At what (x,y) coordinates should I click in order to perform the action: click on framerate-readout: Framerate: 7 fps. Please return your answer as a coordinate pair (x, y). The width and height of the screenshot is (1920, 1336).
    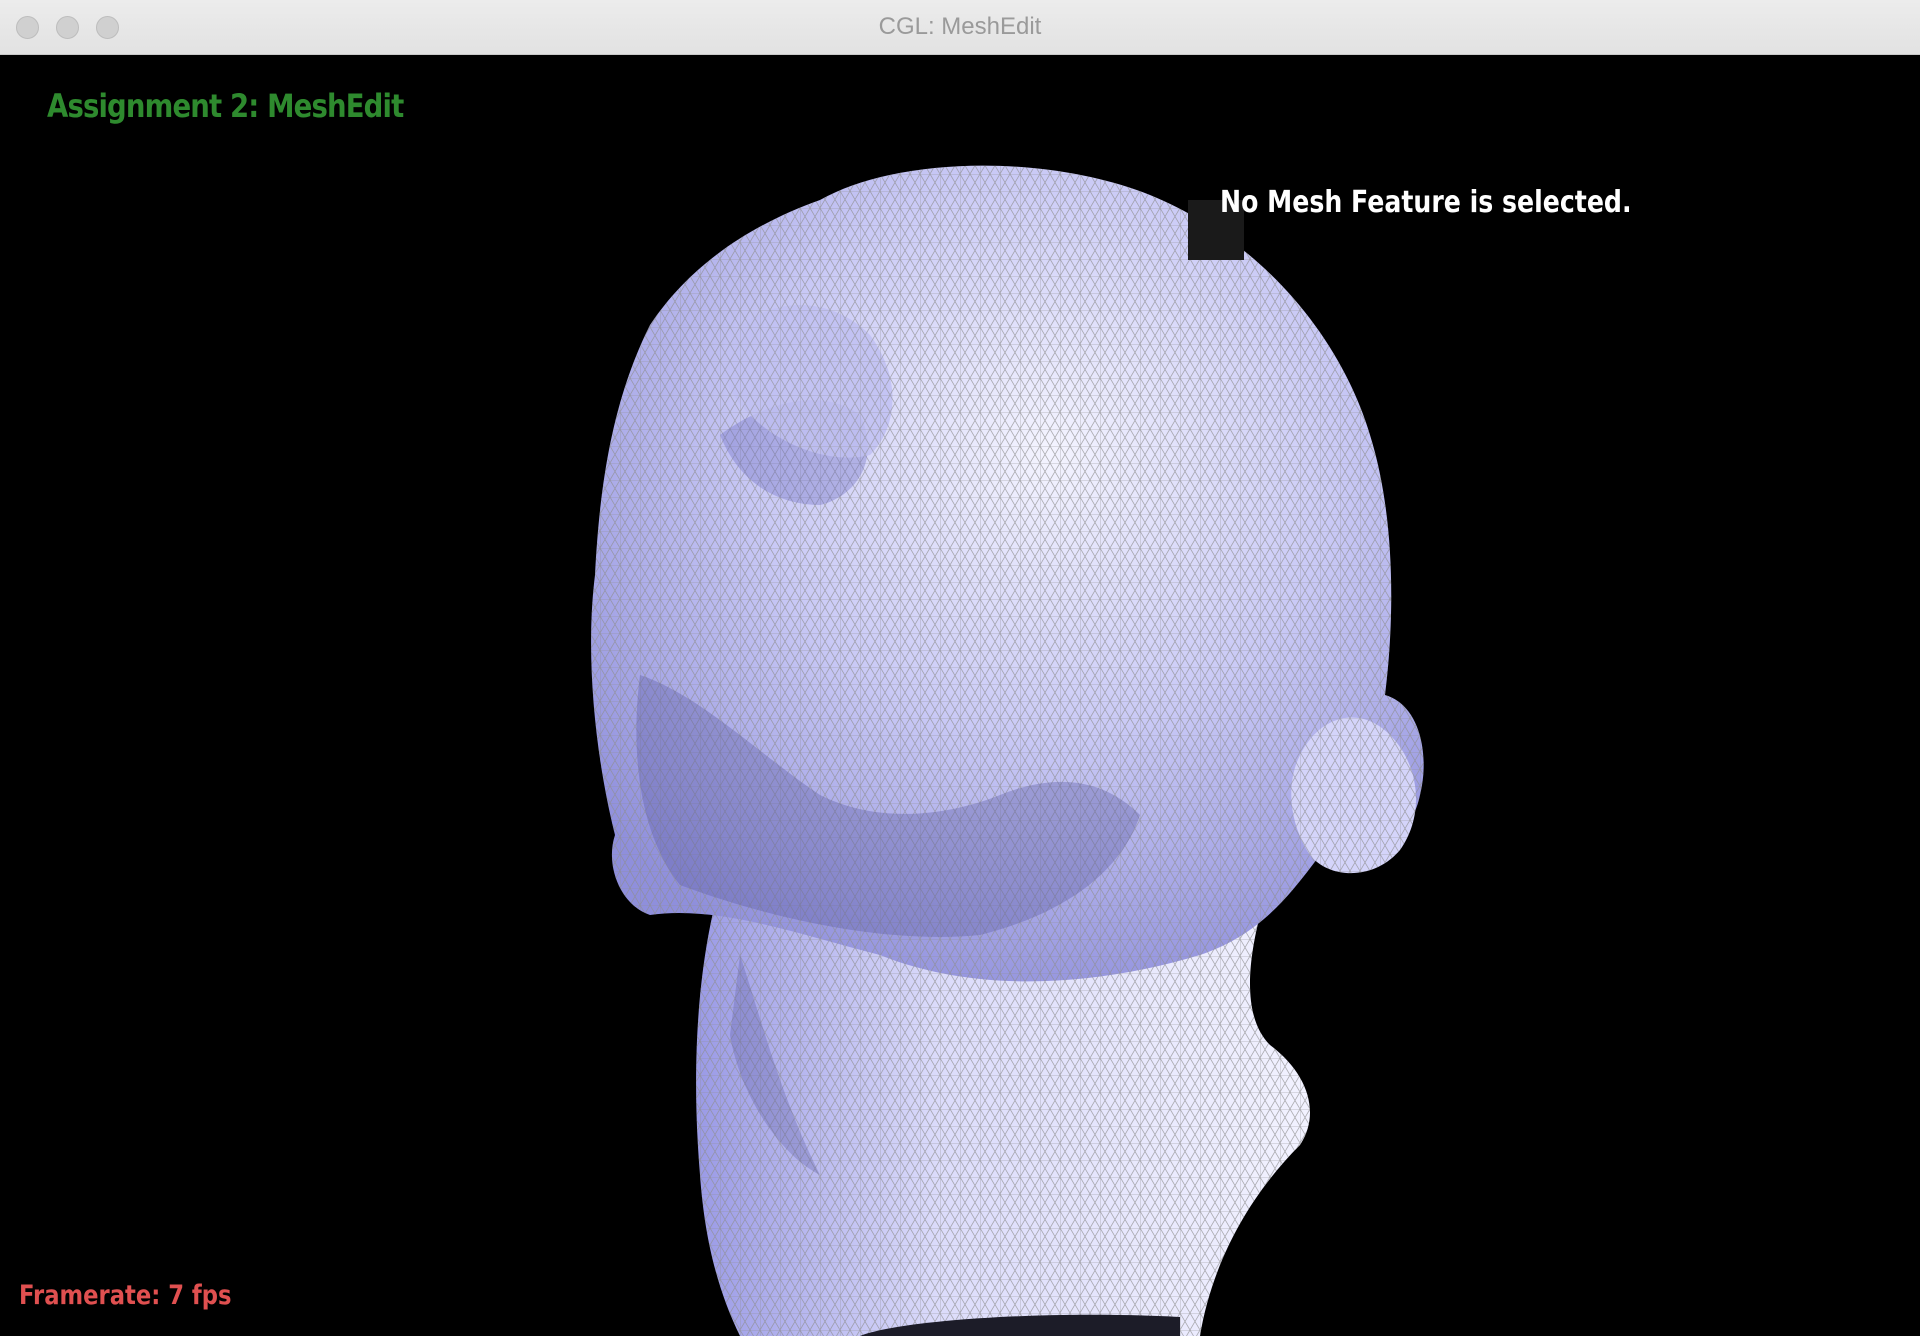
    Looking at the image, I should click on (125, 1295).